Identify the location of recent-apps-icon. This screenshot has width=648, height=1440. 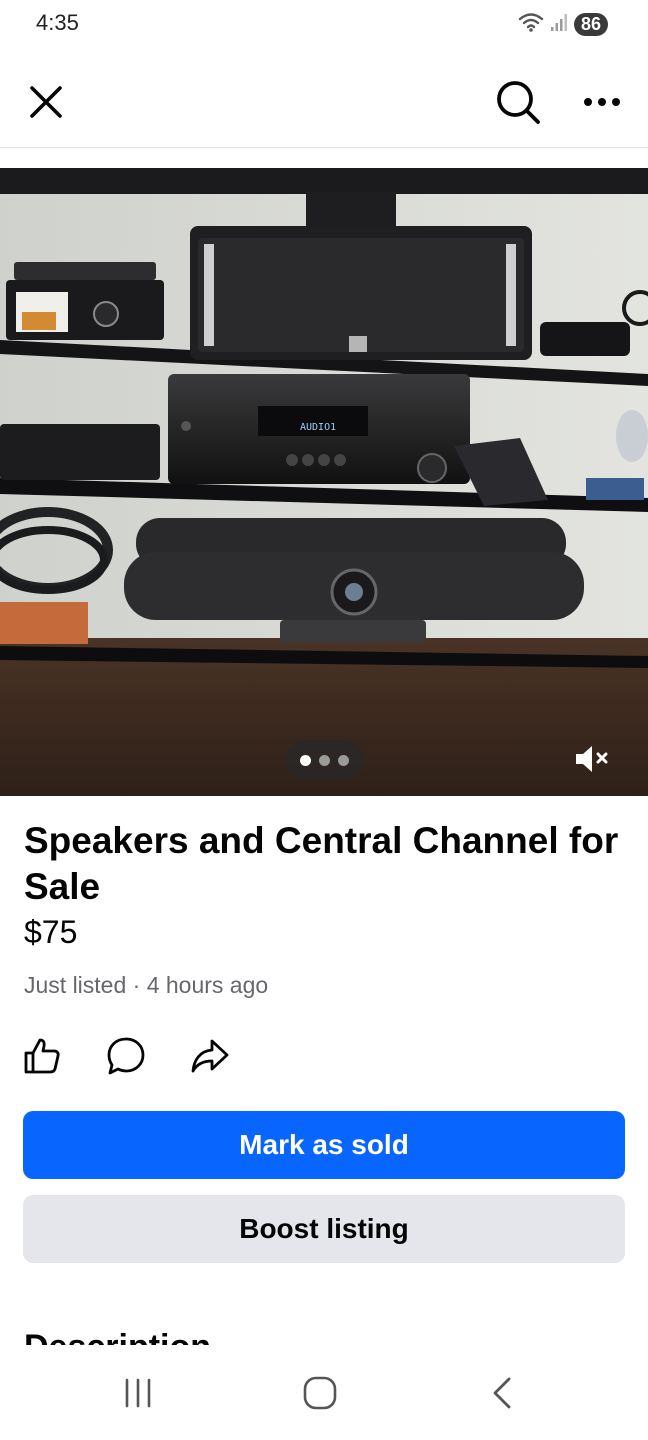
(138, 1393).